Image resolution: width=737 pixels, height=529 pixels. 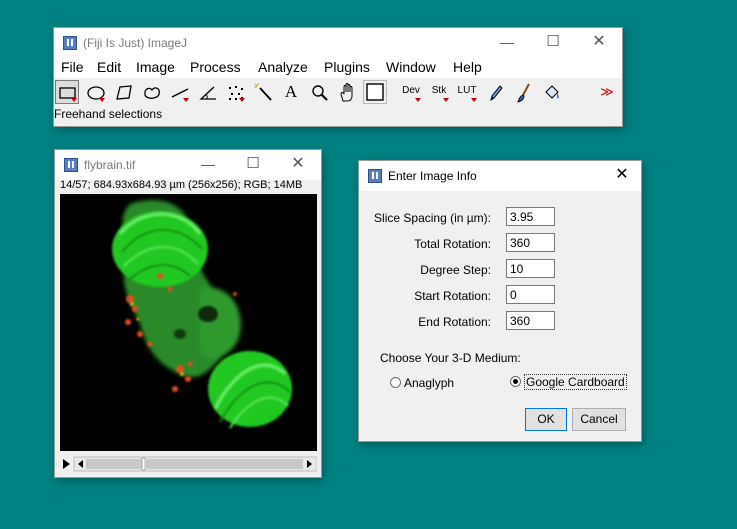 What do you see at coordinates (530, 216) in the screenshot?
I see `slice-spacing-field` at bounding box center [530, 216].